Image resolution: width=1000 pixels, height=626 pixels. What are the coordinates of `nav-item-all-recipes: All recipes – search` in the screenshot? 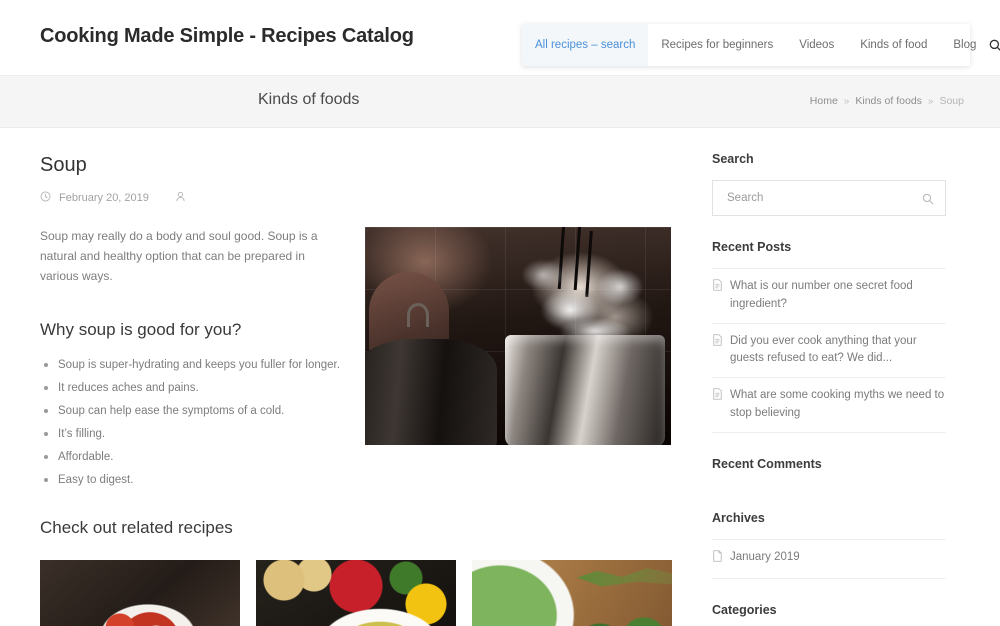 It's located at (585, 45).